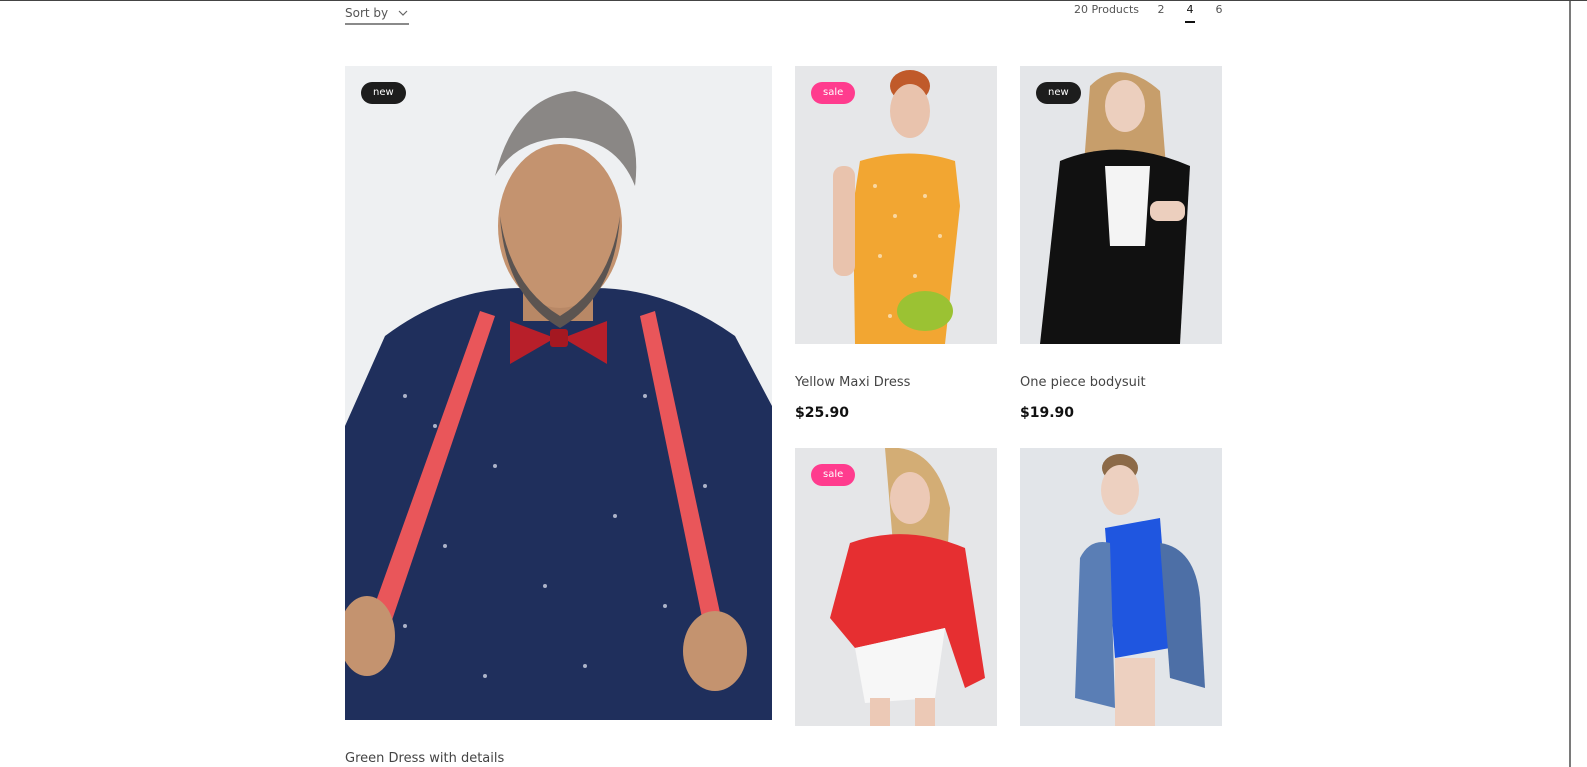 The width and height of the screenshot is (1587, 767). I want to click on grid-2-columns-option: 2, so click(1161, 9).